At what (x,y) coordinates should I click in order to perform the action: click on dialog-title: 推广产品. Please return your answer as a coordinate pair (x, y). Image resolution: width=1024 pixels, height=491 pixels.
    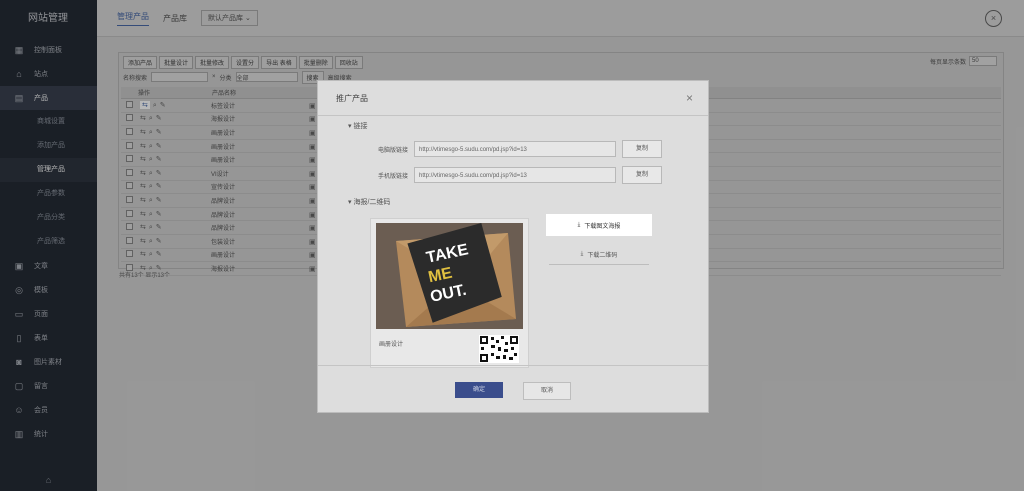
    Looking at the image, I should click on (513, 98).